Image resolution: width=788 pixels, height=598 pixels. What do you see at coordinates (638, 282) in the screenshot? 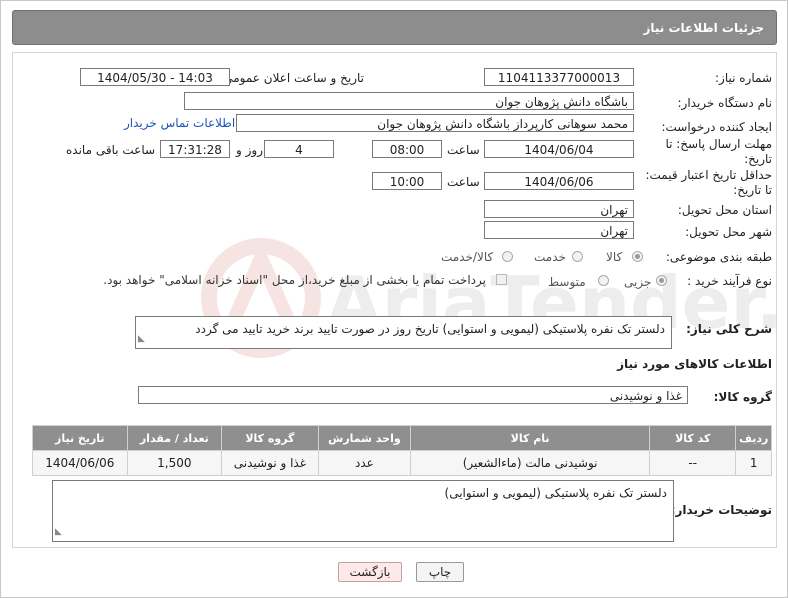
I see `process-option-minor: جزیی` at bounding box center [638, 282].